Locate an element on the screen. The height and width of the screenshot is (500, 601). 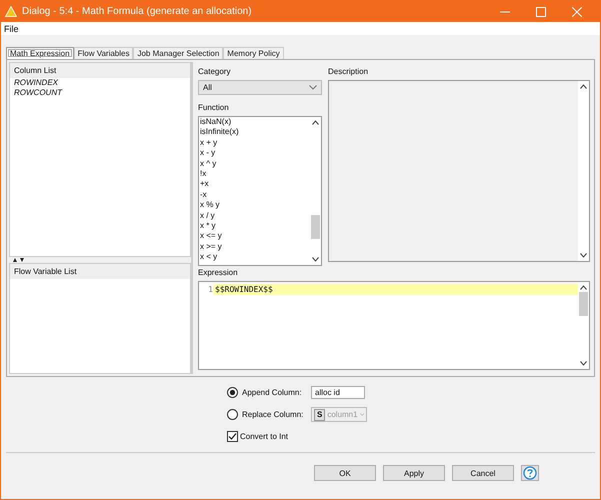
function-list-item: x / y is located at coordinates (254, 216).